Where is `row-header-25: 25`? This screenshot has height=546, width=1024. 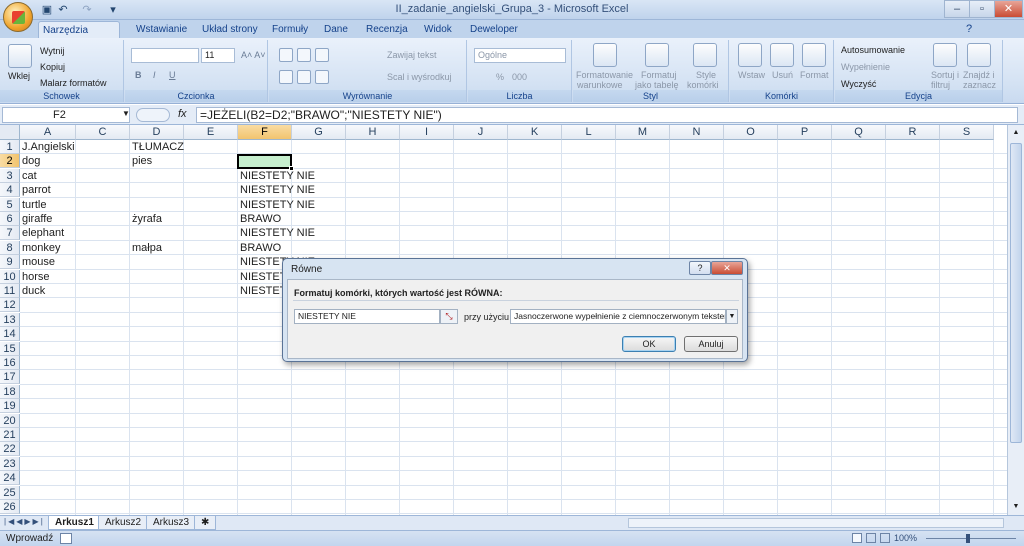 row-header-25: 25 is located at coordinates (10, 492).